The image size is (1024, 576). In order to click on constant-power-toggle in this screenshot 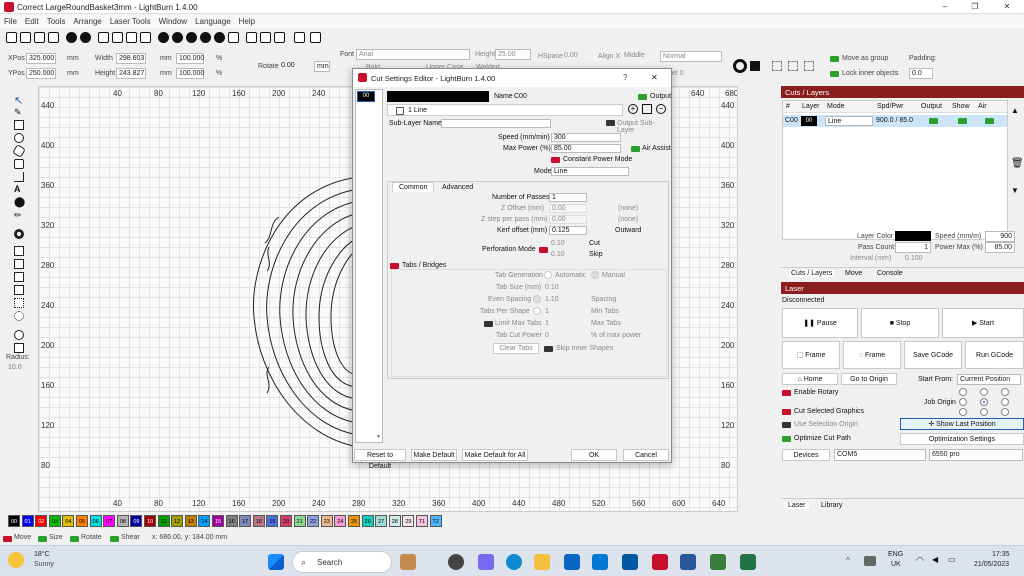, I will do `click(555, 160)`.